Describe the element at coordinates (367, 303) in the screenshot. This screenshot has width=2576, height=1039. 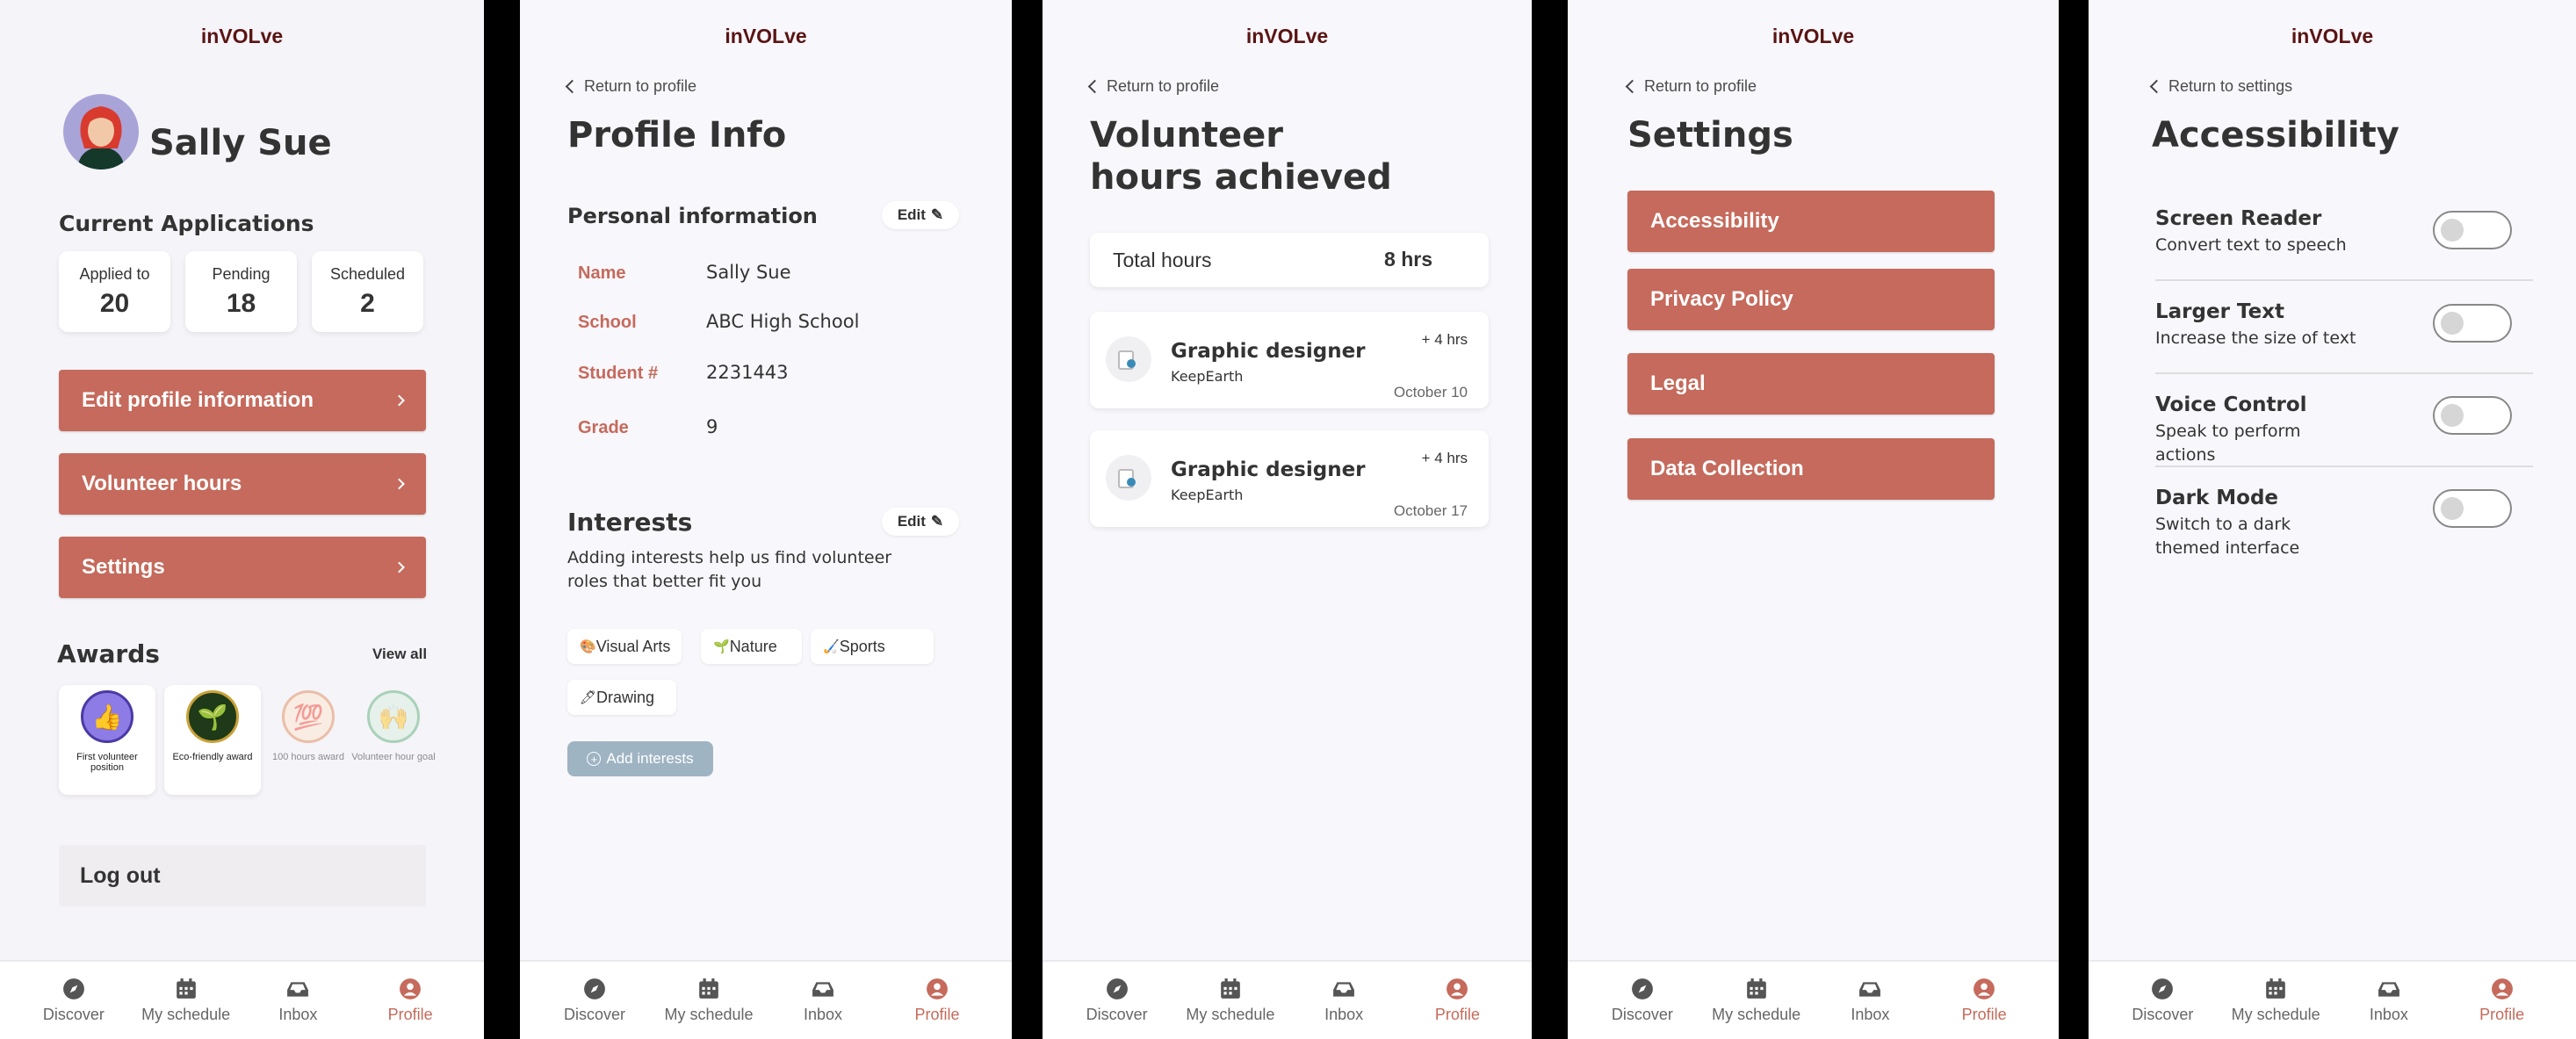
I see `stat-value: 2` at that location.